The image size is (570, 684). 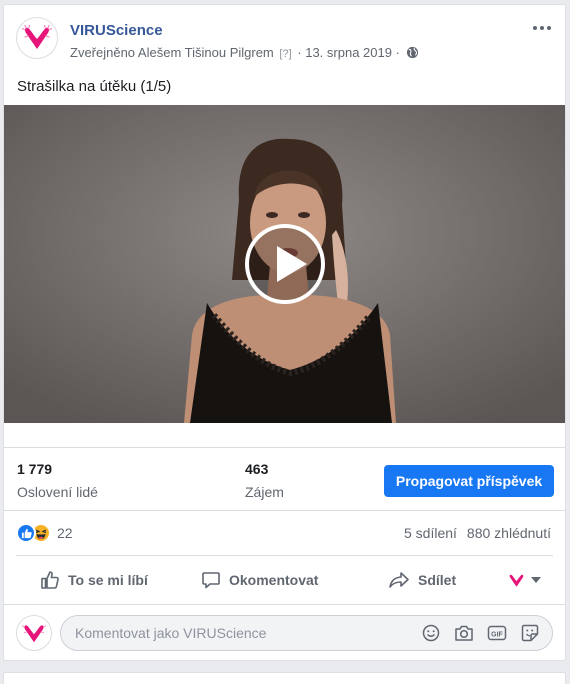 I want to click on action-bar: To se mi líbí Okomentovat Sdílet, so click(x=284, y=580).